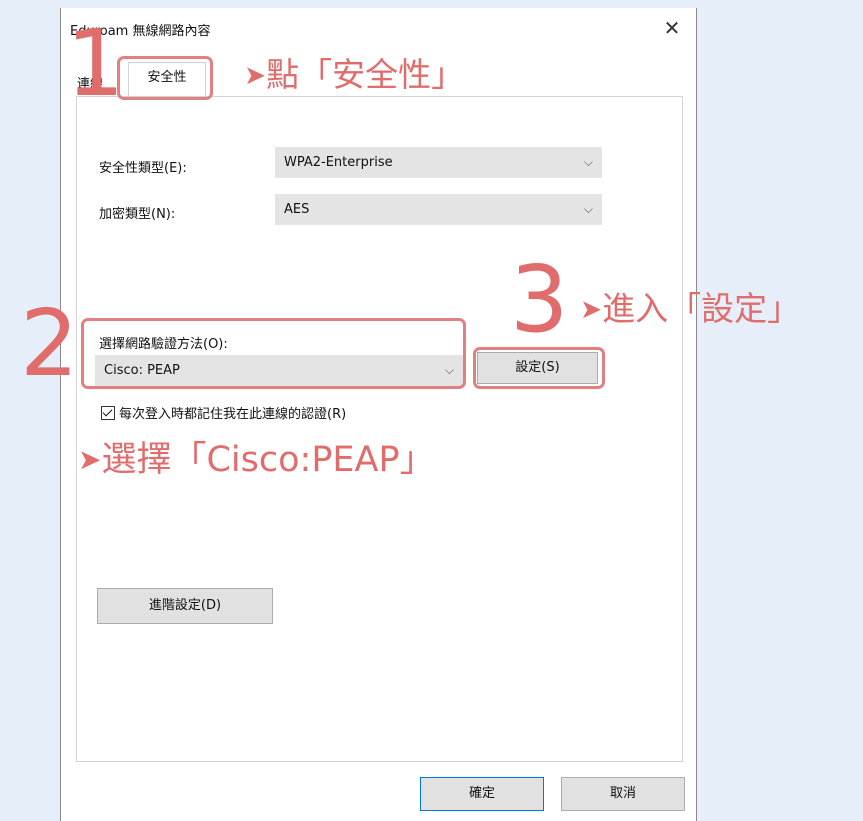 The image size is (863, 821). Describe the element at coordinates (273, 353) in the screenshot. I see `step2-highlight-box` at that location.